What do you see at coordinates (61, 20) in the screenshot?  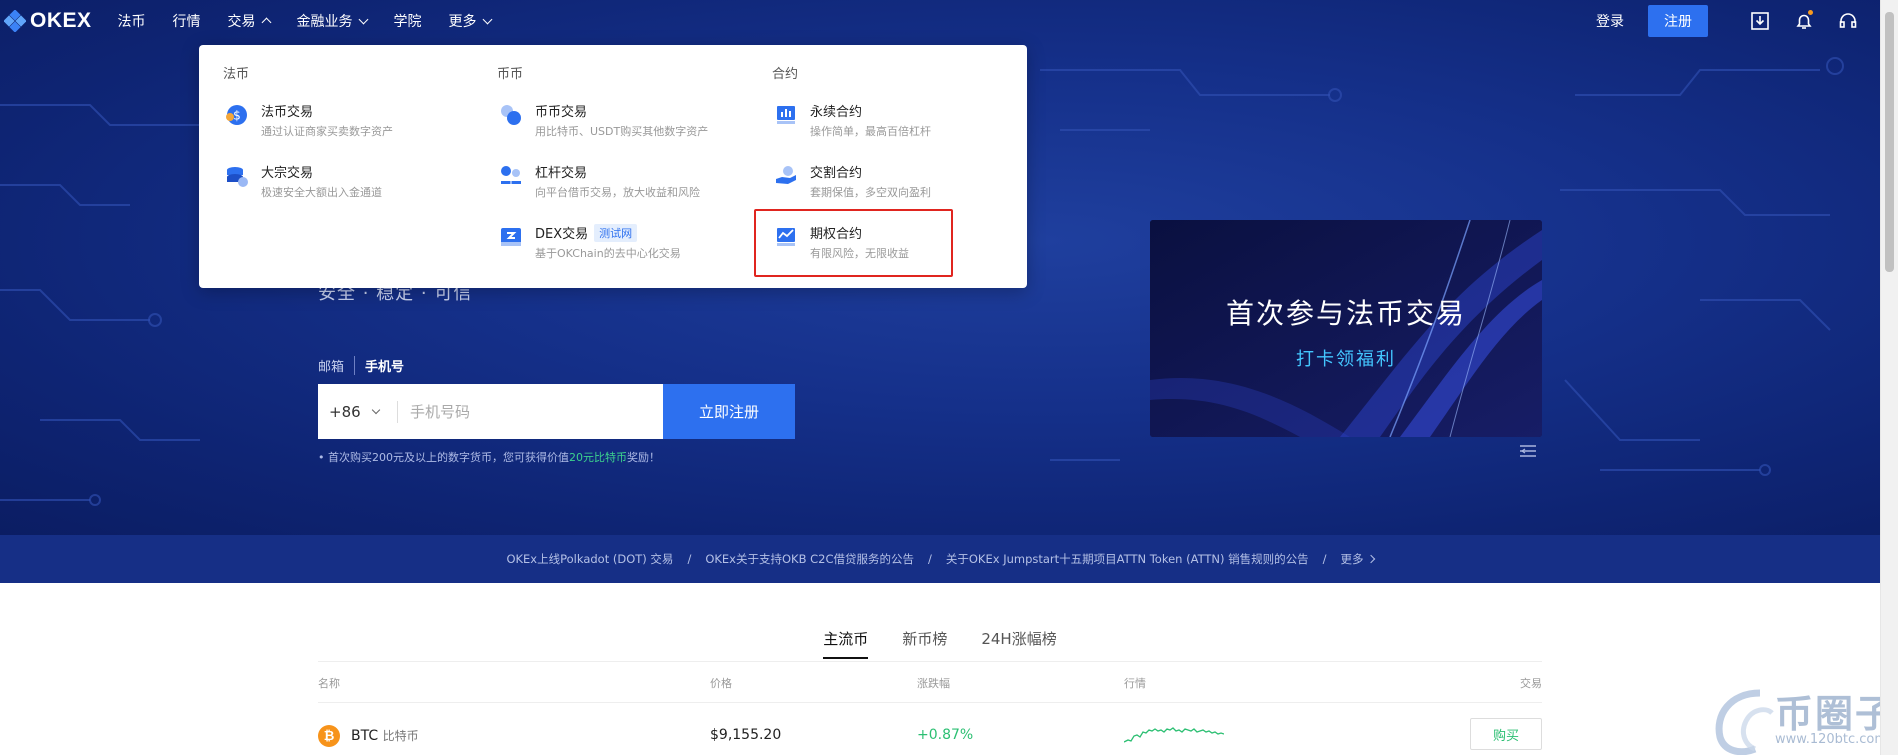 I see `logo-text: OKEX` at bounding box center [61, 20].